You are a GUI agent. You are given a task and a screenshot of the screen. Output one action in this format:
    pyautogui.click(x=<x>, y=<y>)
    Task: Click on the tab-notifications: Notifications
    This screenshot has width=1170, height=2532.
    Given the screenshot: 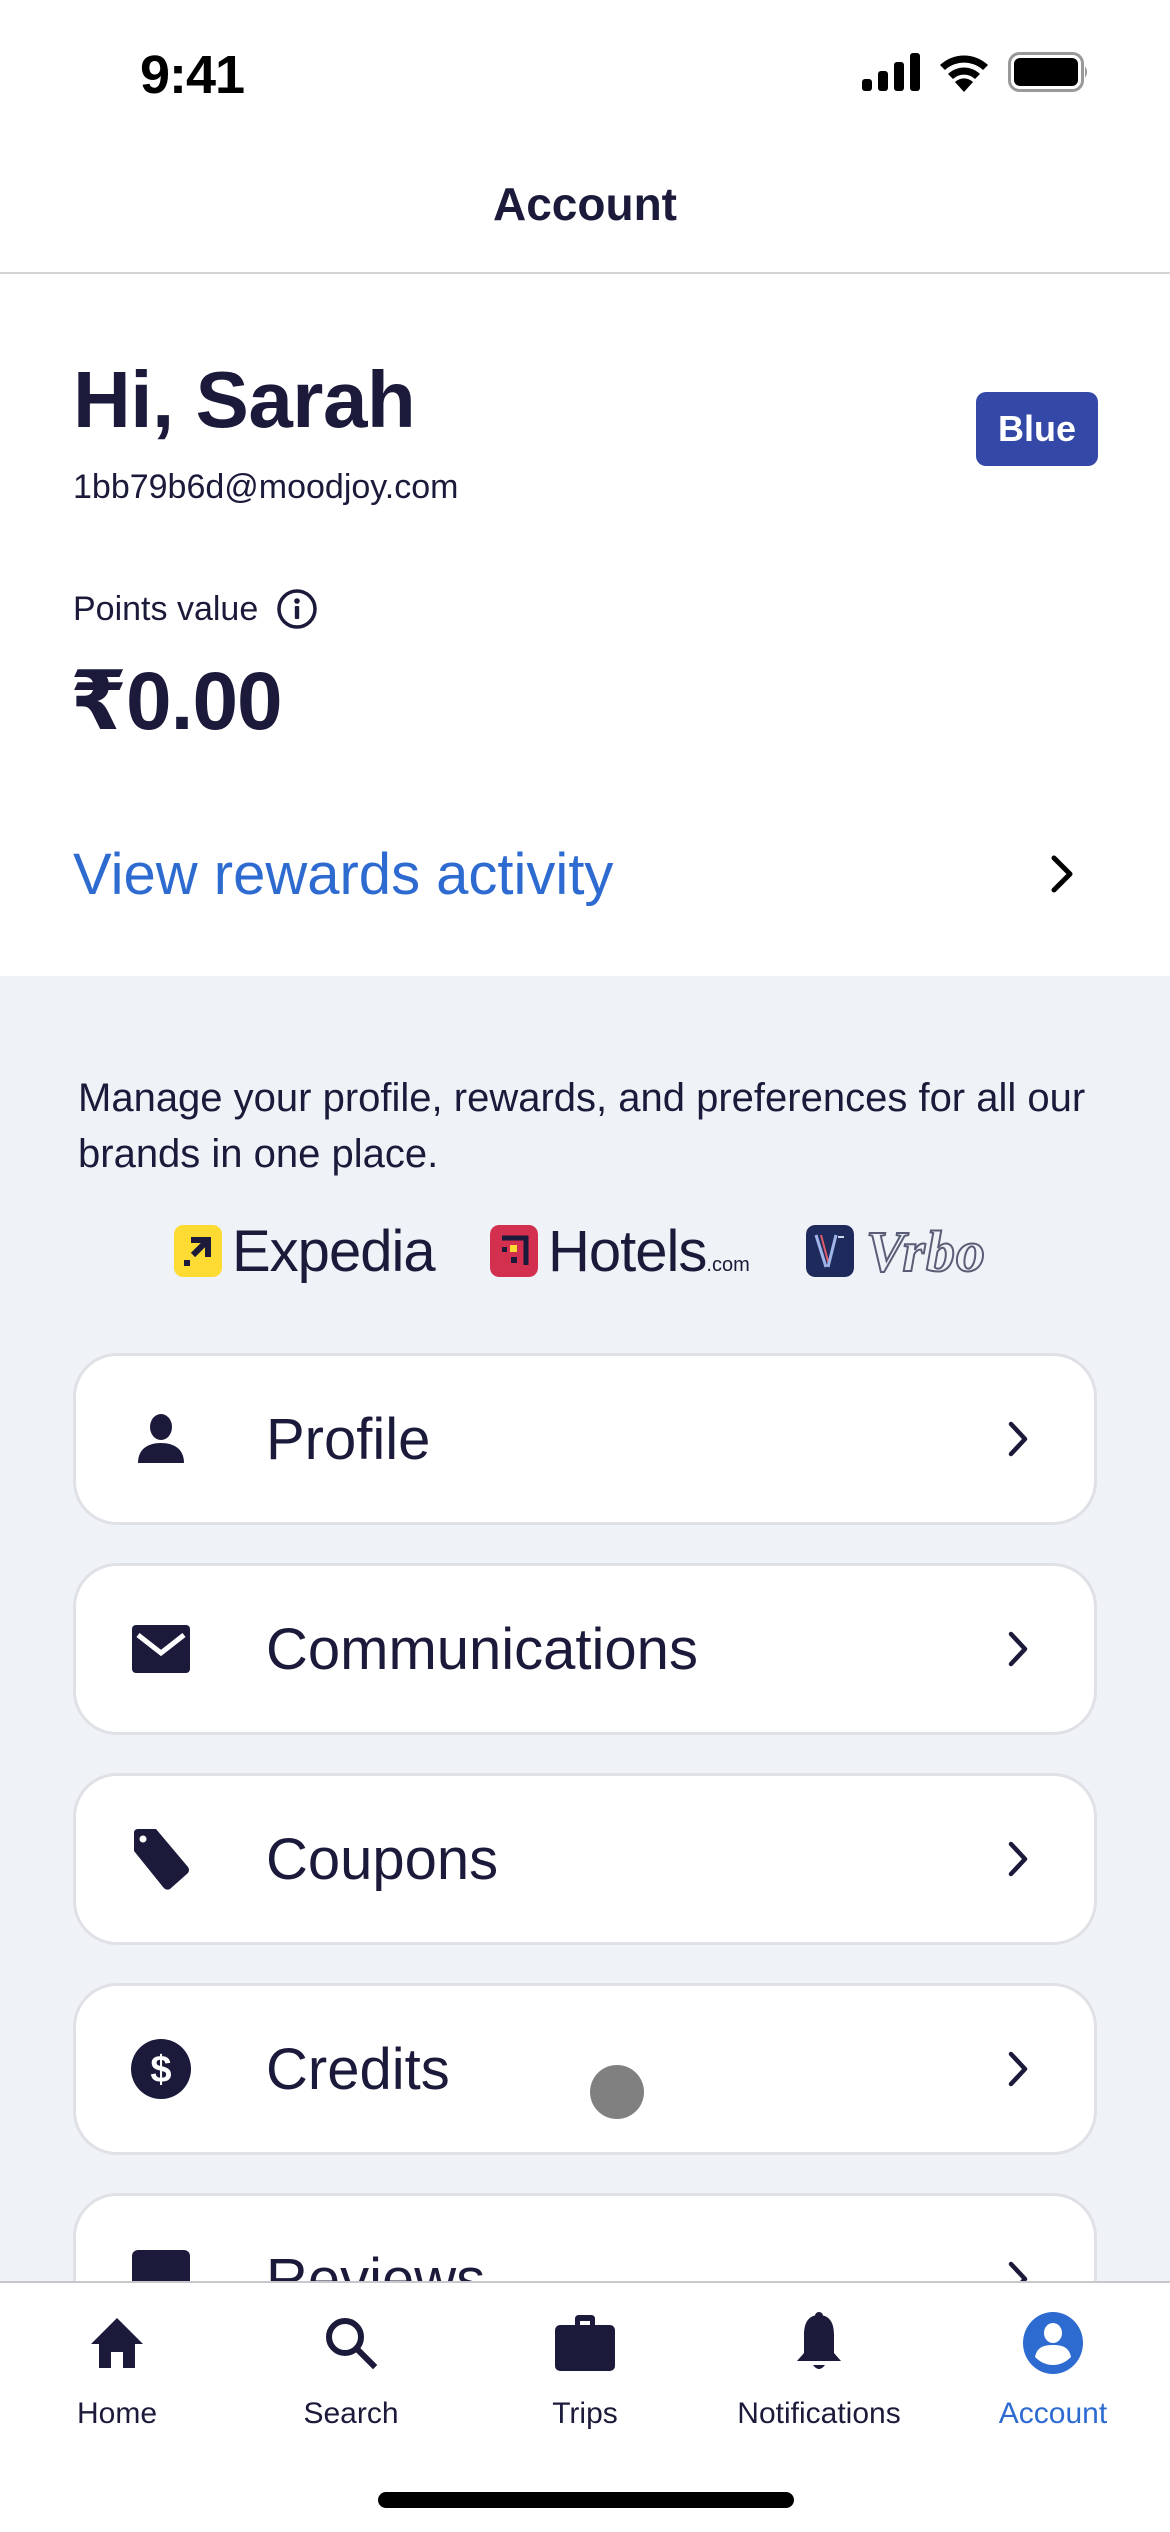 What is the action you would take?
    pyautogui.click(x=819, y=2363)
    